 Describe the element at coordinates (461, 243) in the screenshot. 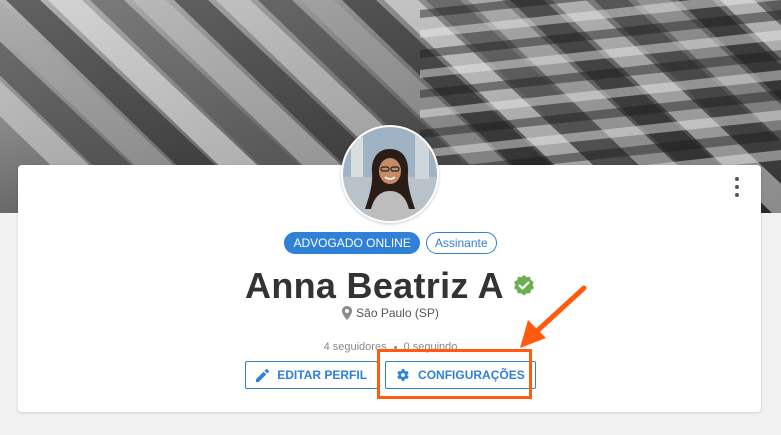

I see `subscriber-badge: Assinante` at that location.